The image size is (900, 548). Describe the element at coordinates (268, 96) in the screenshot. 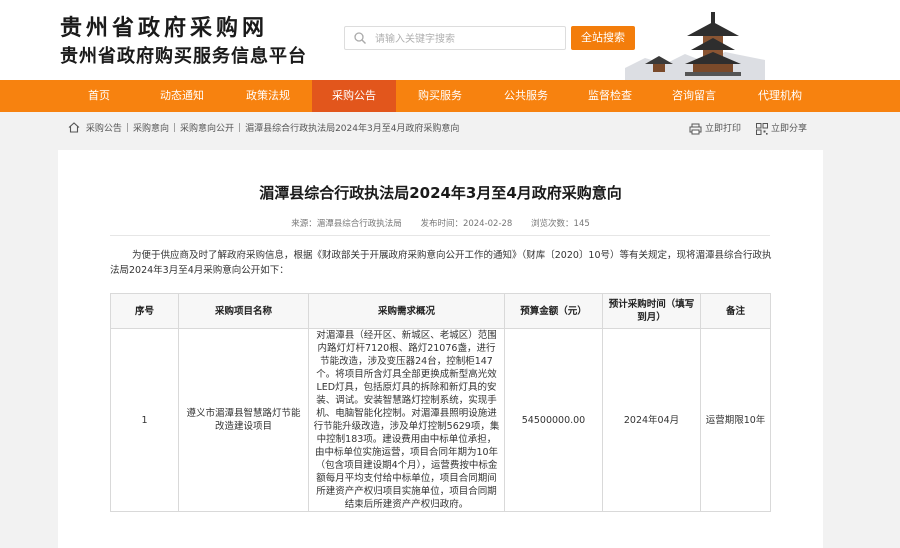

I see `nav-item-policy: 政策法规` at that location.